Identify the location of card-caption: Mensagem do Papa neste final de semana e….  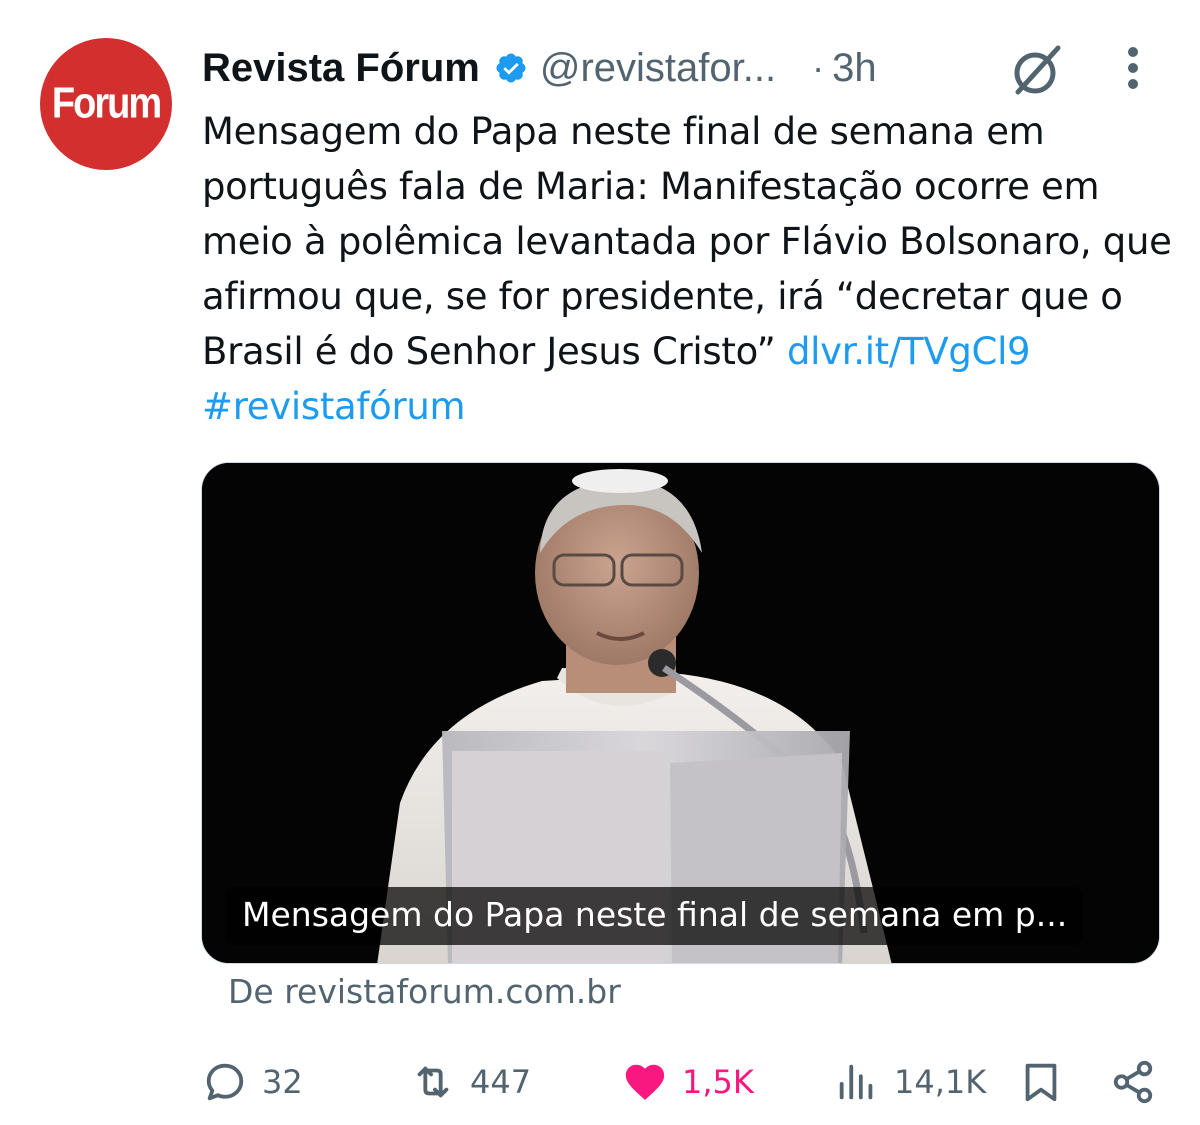
(655, 916).